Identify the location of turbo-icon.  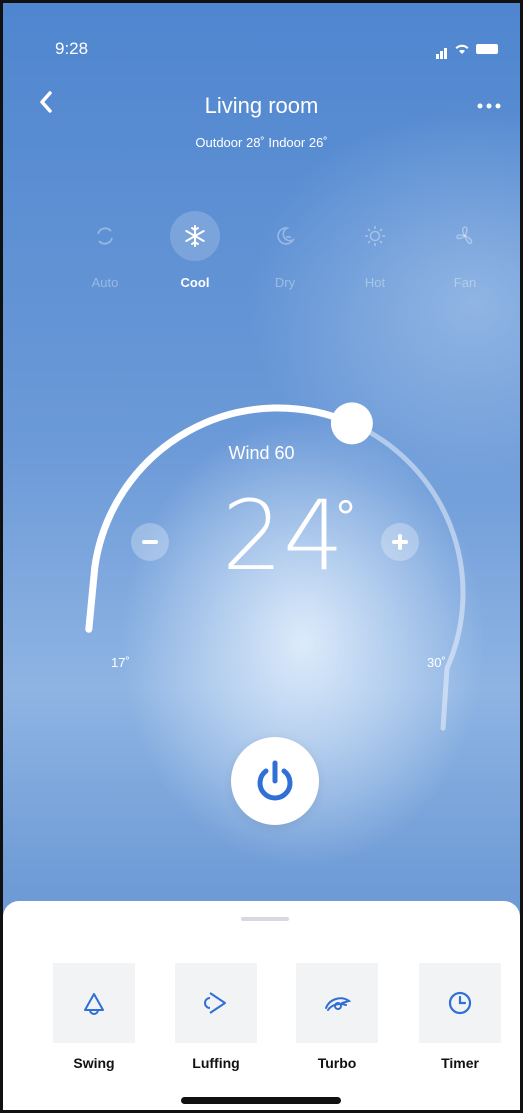
(338, 1004).